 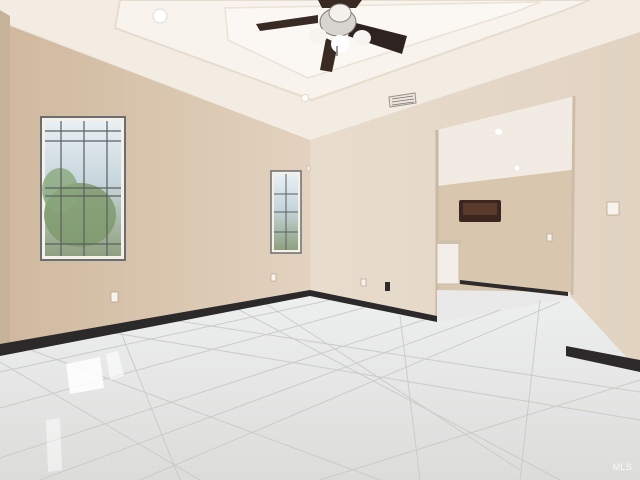 What do you see at coordinates (622, 467) in the screenshot?
I see `watermark: MLS` at bounding box center [622, 467].